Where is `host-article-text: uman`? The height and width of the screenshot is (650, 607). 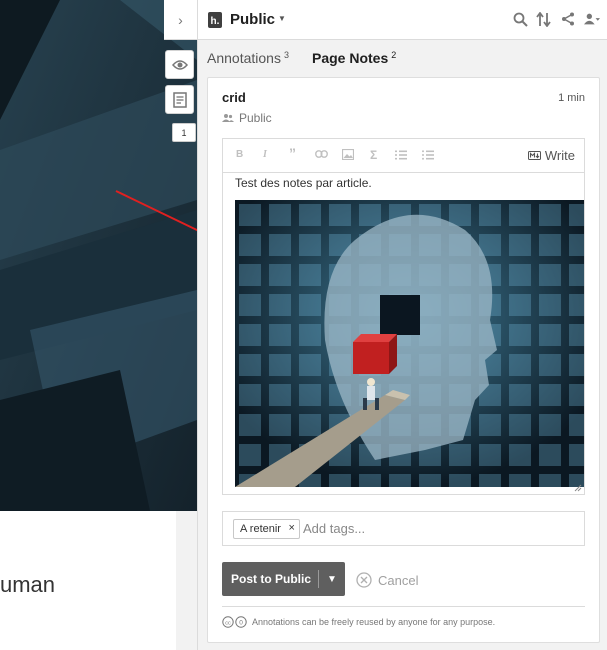 host-article-text: uman is located at coordinates (28, 584).